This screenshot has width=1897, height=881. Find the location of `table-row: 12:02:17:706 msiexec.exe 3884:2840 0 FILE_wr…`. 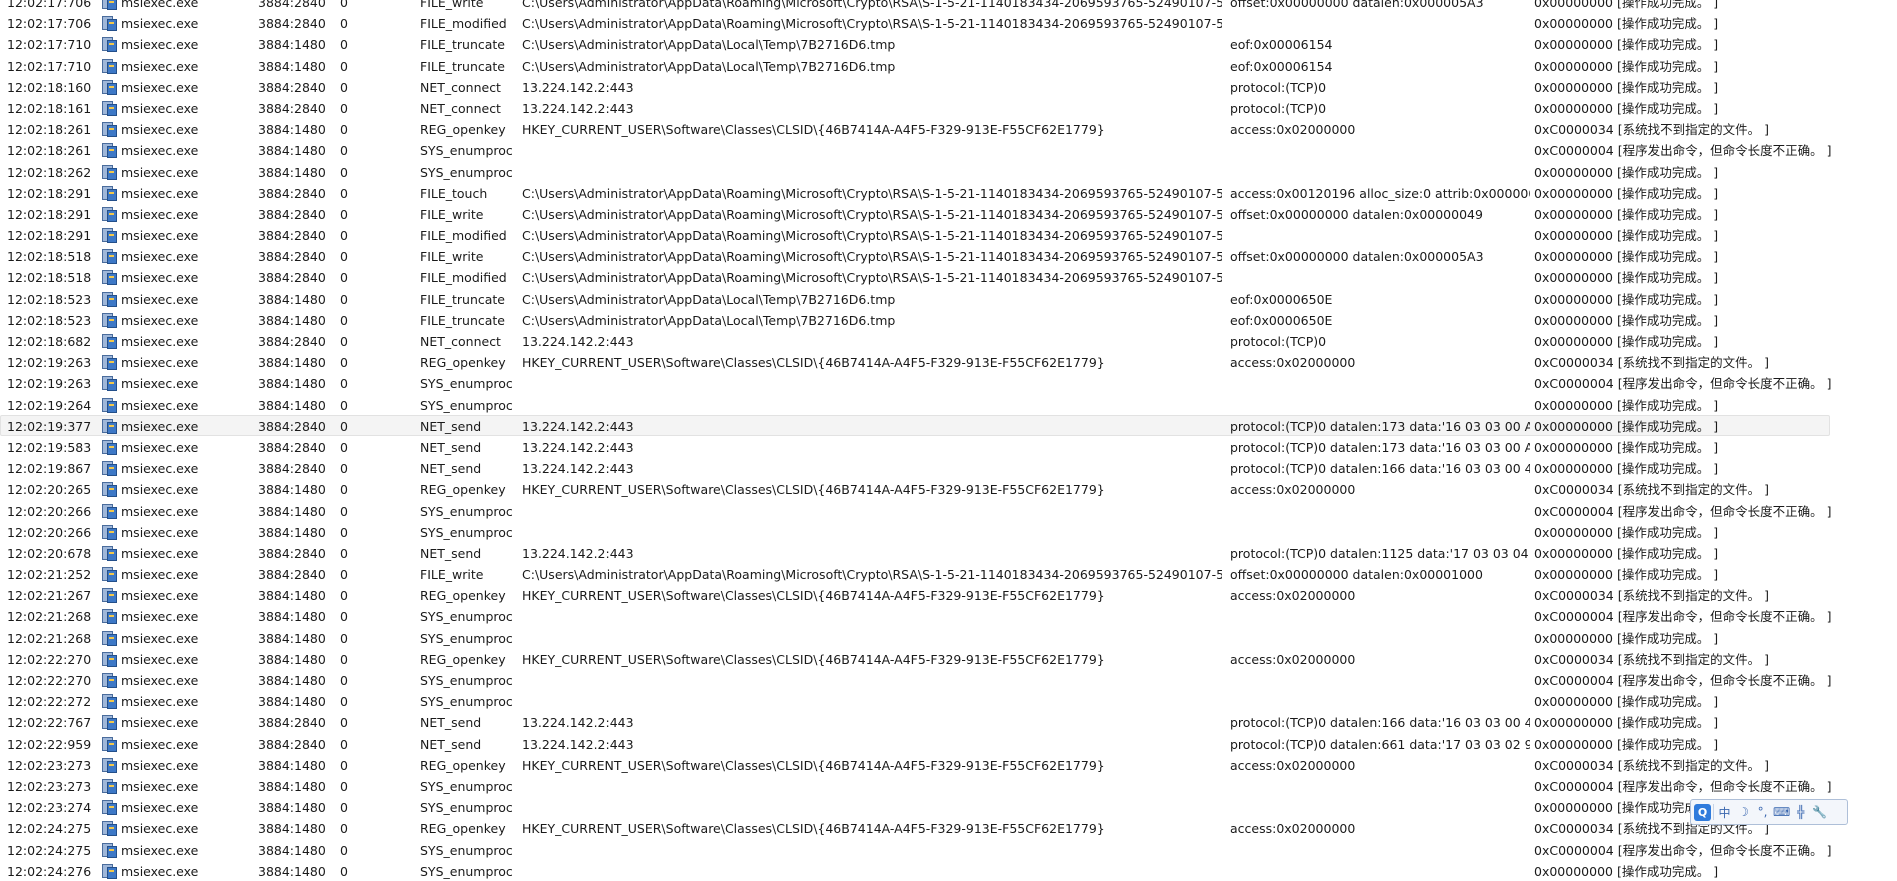

table-row: 12:02:17:706 msiexec.exe 3884:2840 0 FILE_wr… is located at coordinates (948, 6).